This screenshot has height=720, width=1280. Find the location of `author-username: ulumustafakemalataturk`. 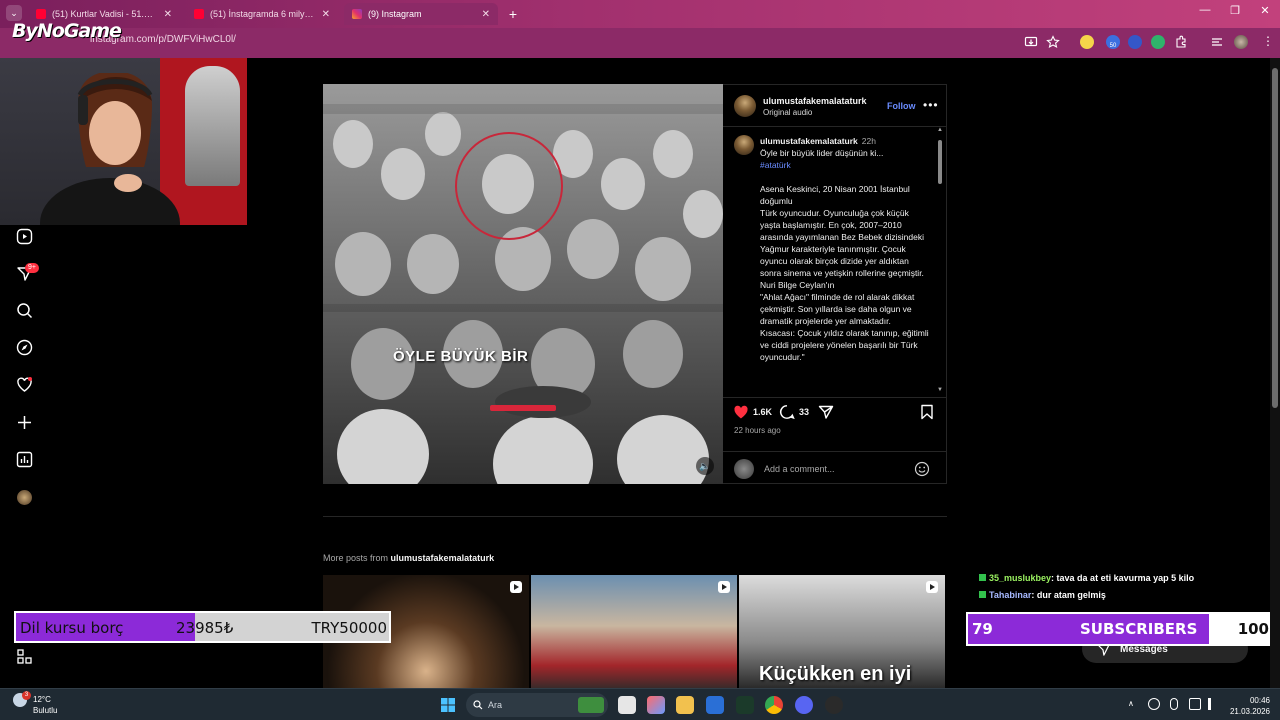

author-username: ulumustafakemalataturk is located at coordinates (815, 101).